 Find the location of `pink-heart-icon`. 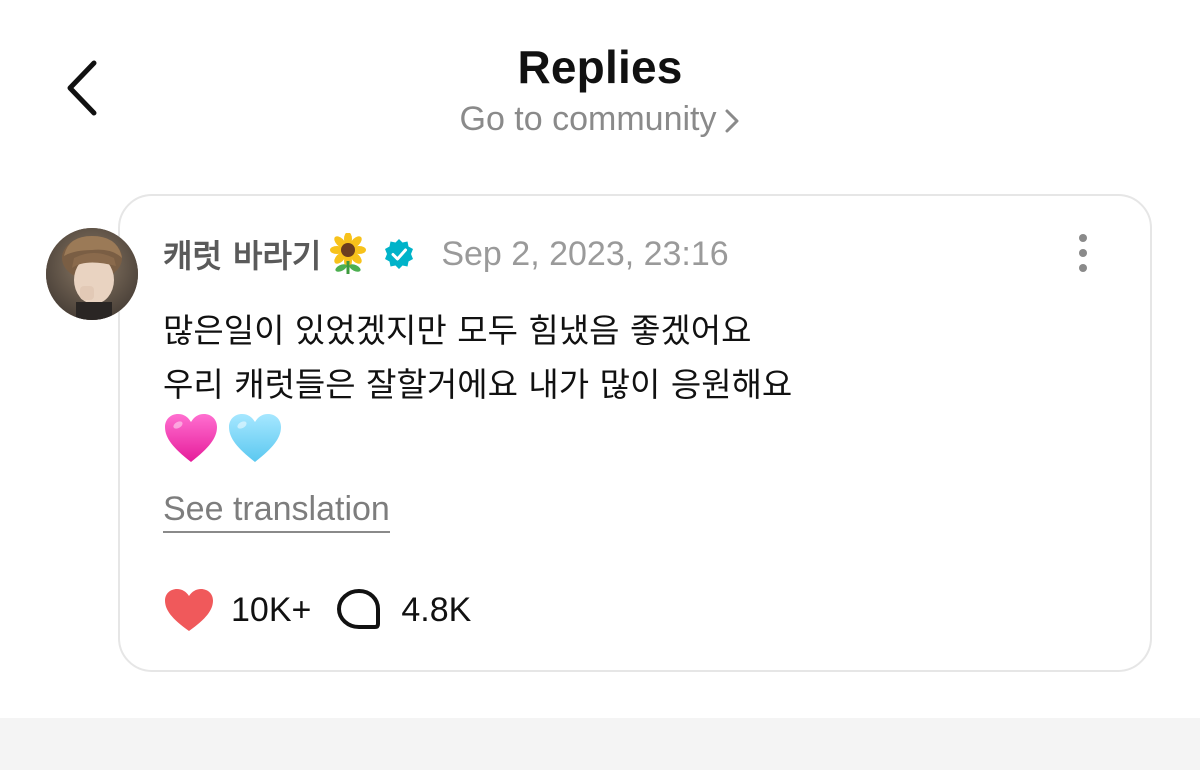

pink-heart-icon is located at coordinates (191, 438).